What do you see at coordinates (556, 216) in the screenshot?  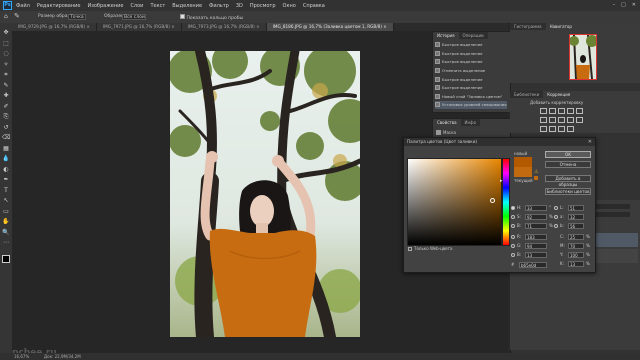 I see `lab-a-radio` at bounding box center [556, 216].